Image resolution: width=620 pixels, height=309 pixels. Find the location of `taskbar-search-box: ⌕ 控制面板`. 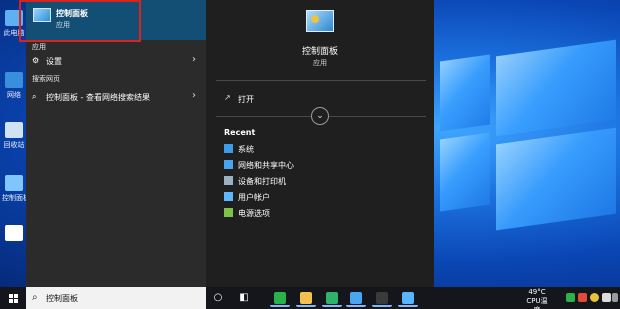

taskbar-search-box: ⌕ 控制面板 is located at coordinates (116, 298).